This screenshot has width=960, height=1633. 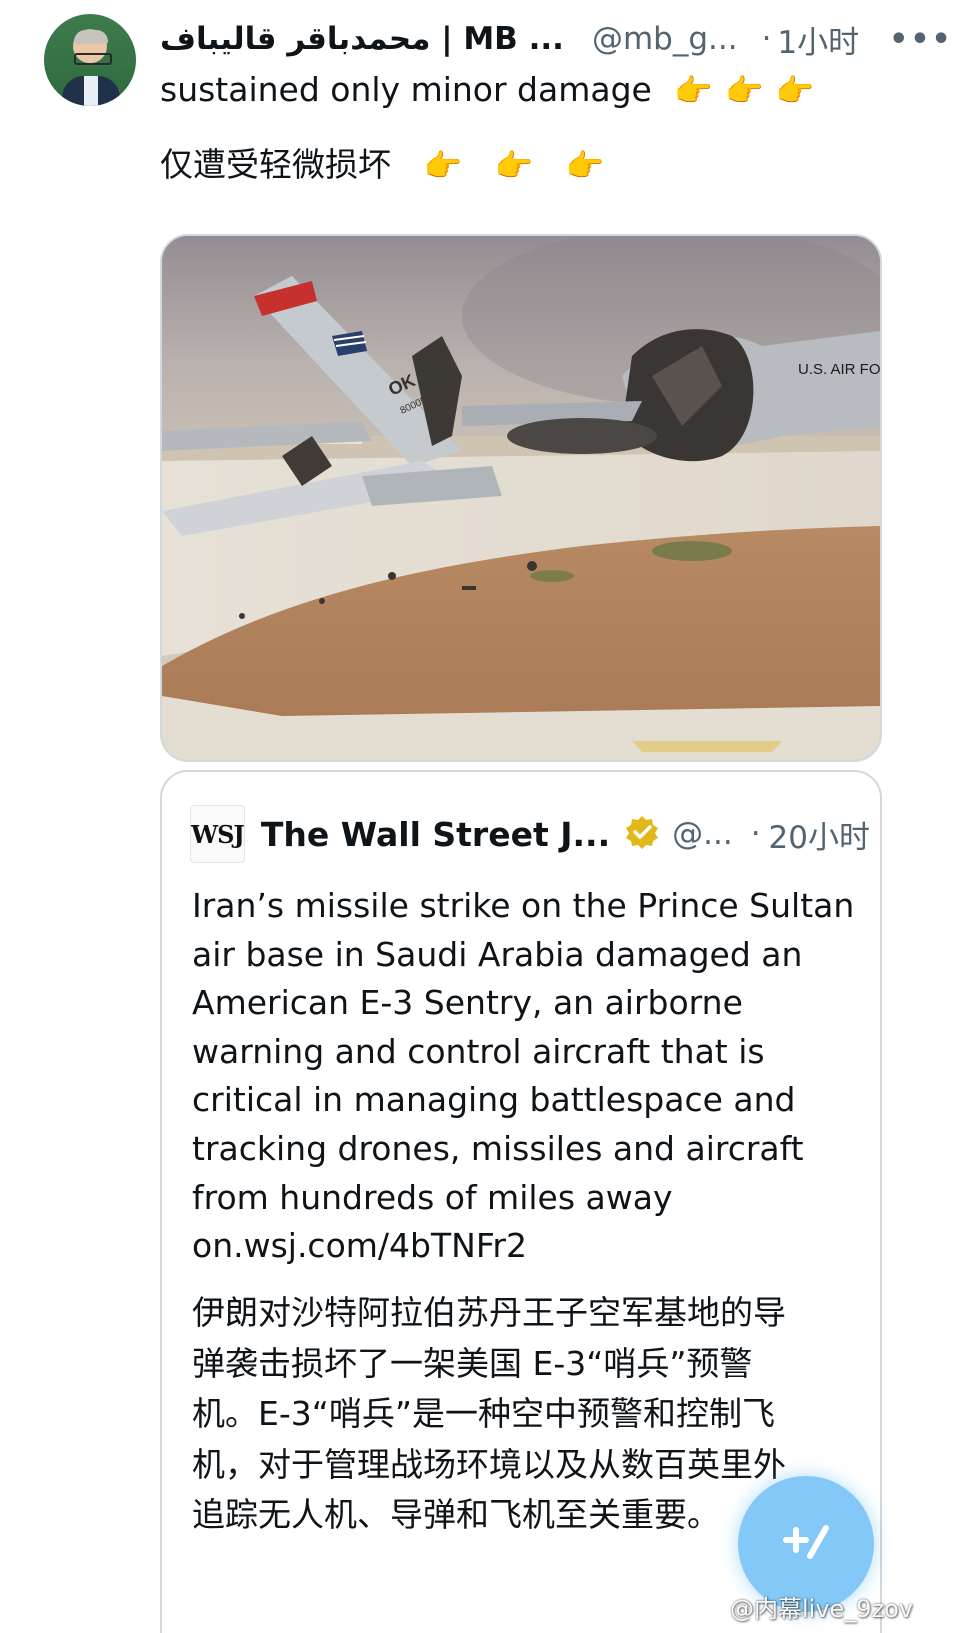 I want to click on watermark: @内幕live_9zov, so click(x=824, y=1606).